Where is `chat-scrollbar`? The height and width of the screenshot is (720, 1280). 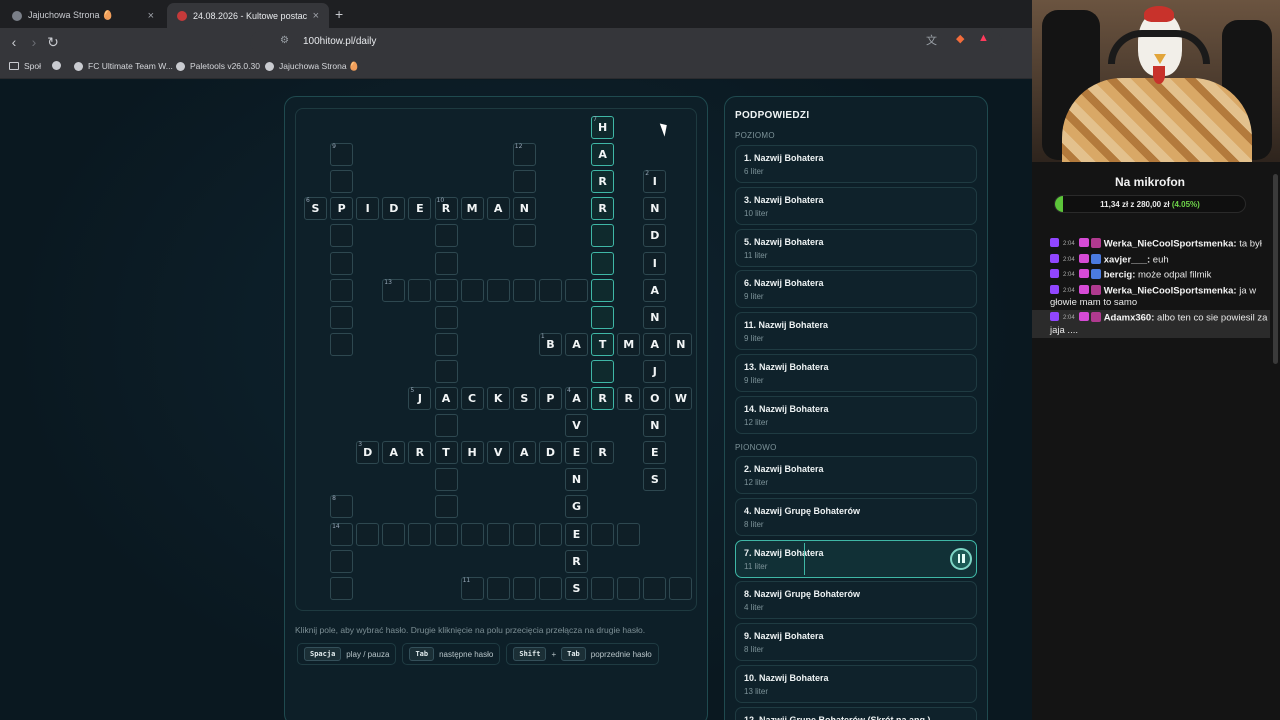 chat-scrollbar is located at coordinates (1275, 269).